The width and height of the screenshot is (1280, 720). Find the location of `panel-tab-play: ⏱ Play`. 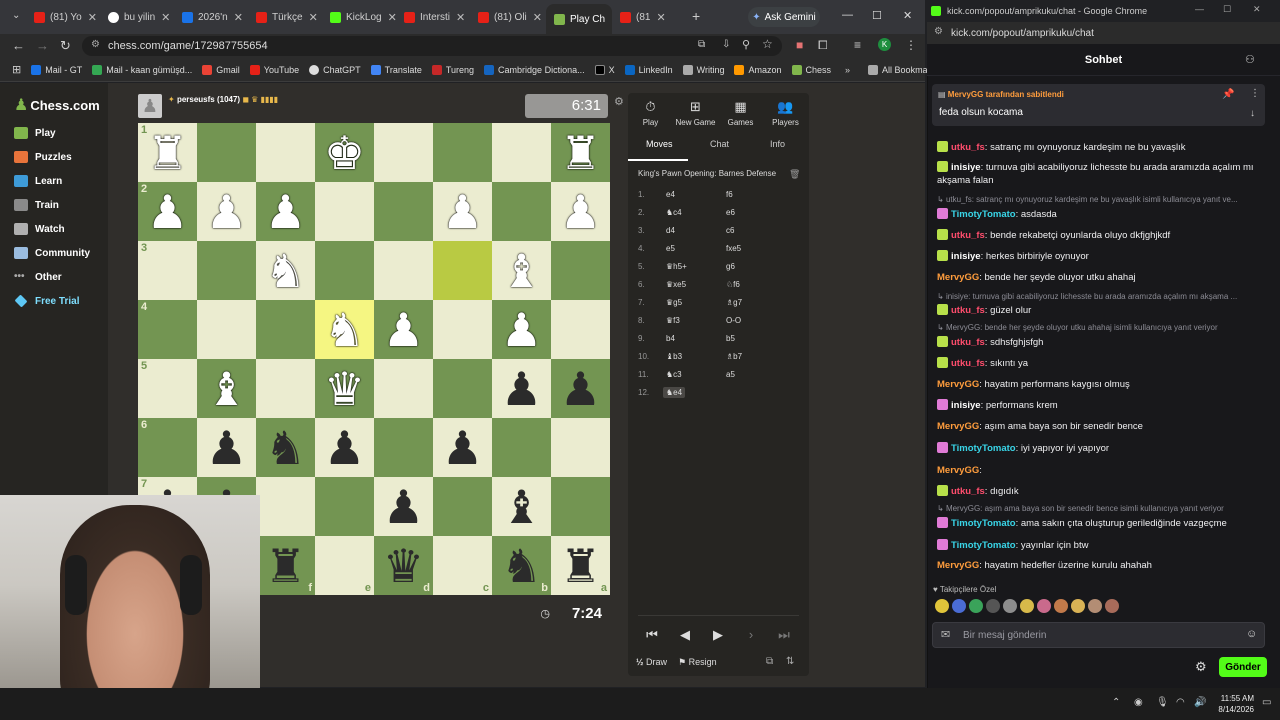

panel-tab-play: ⏱ Play is located at coordinates (650, 113).